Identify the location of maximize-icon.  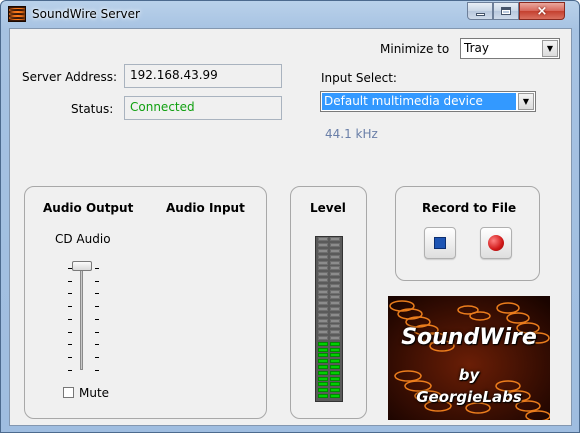
(506, 11).